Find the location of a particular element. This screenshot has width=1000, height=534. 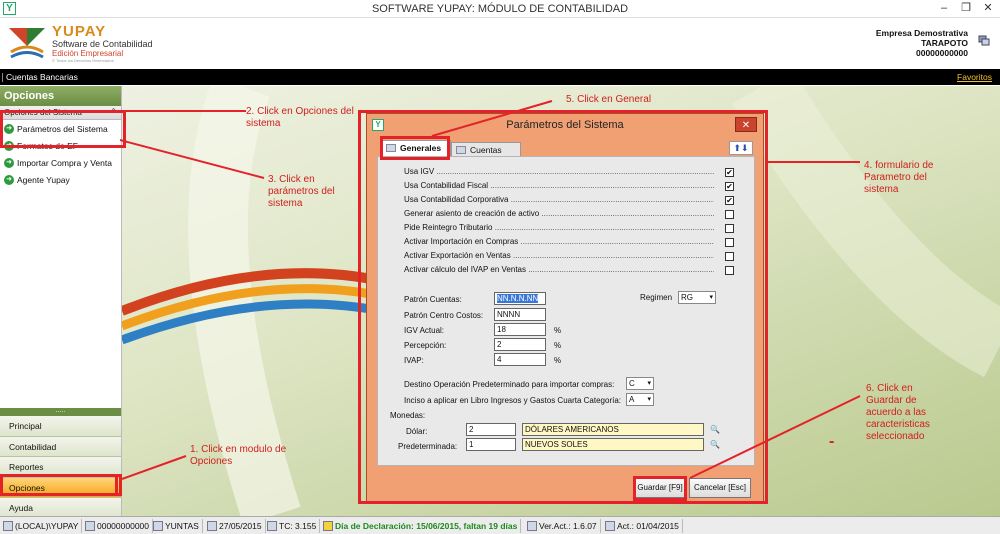

calendar-icon is located at coordinates (212, 526).